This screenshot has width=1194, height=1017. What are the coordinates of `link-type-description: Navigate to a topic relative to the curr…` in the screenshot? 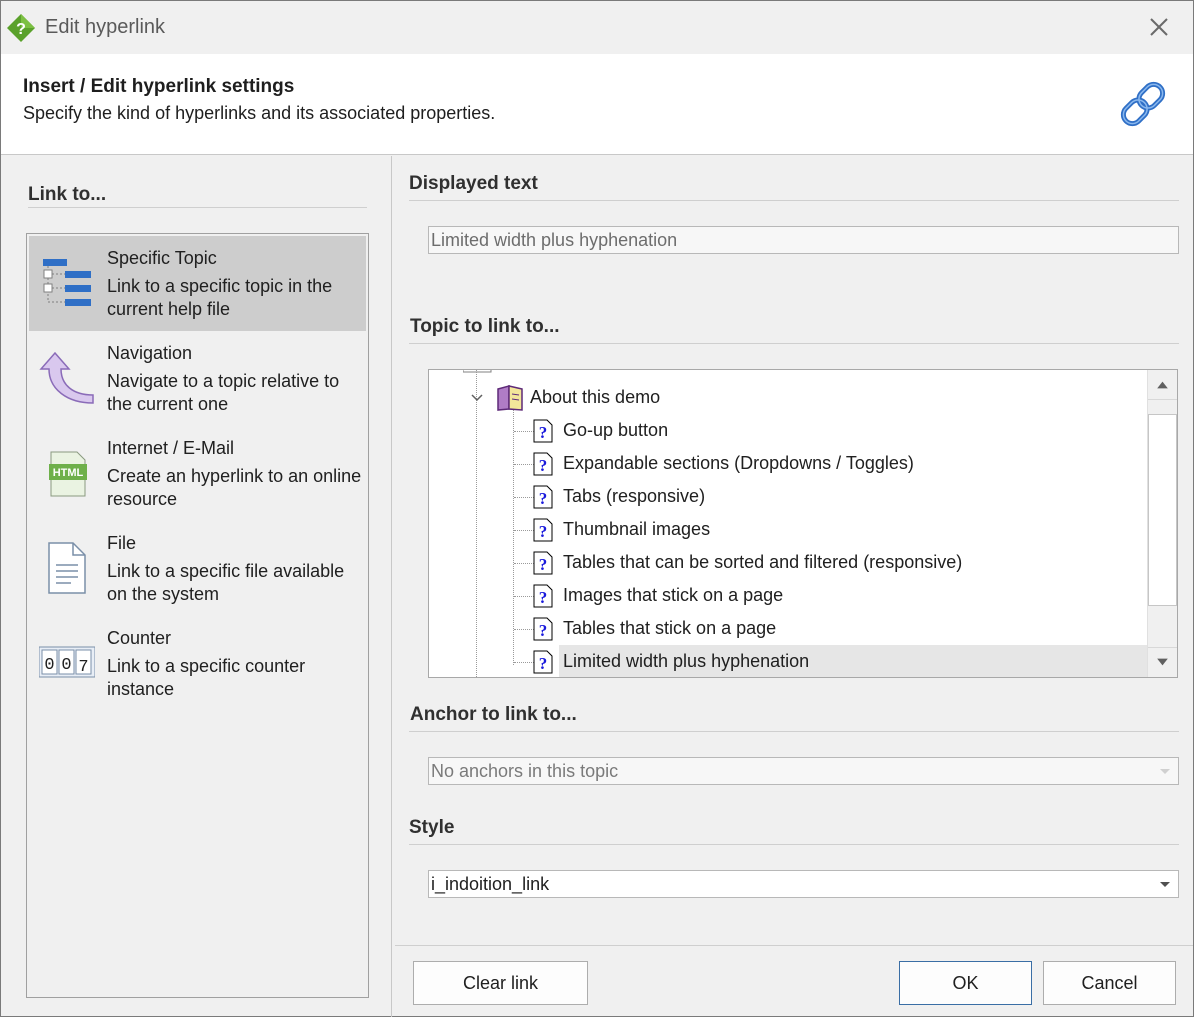 It's located at (223, 392).